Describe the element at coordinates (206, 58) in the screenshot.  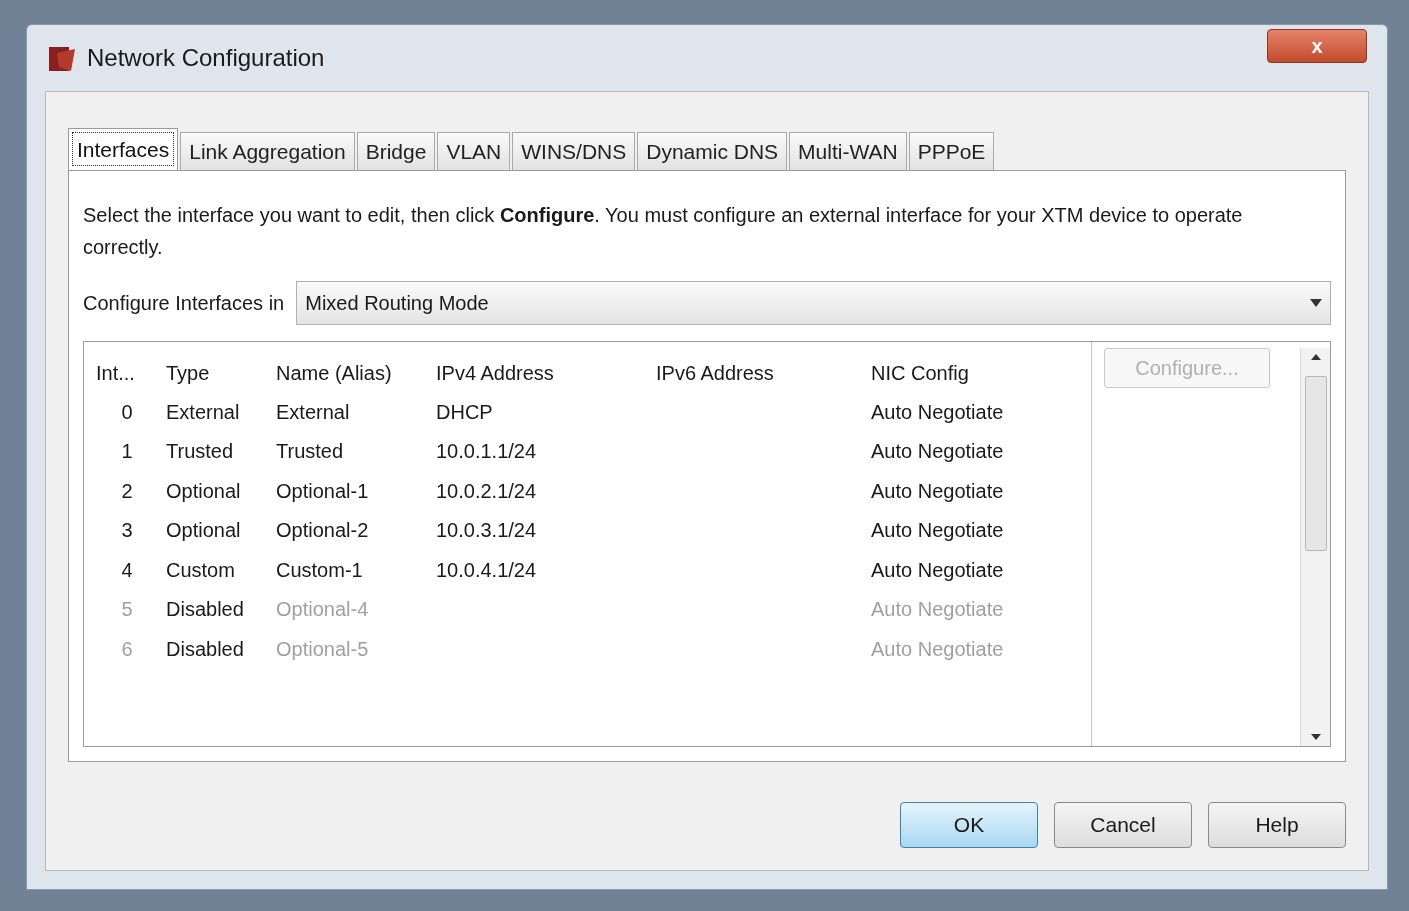
I see `window-title: Network Configuration` at that location.